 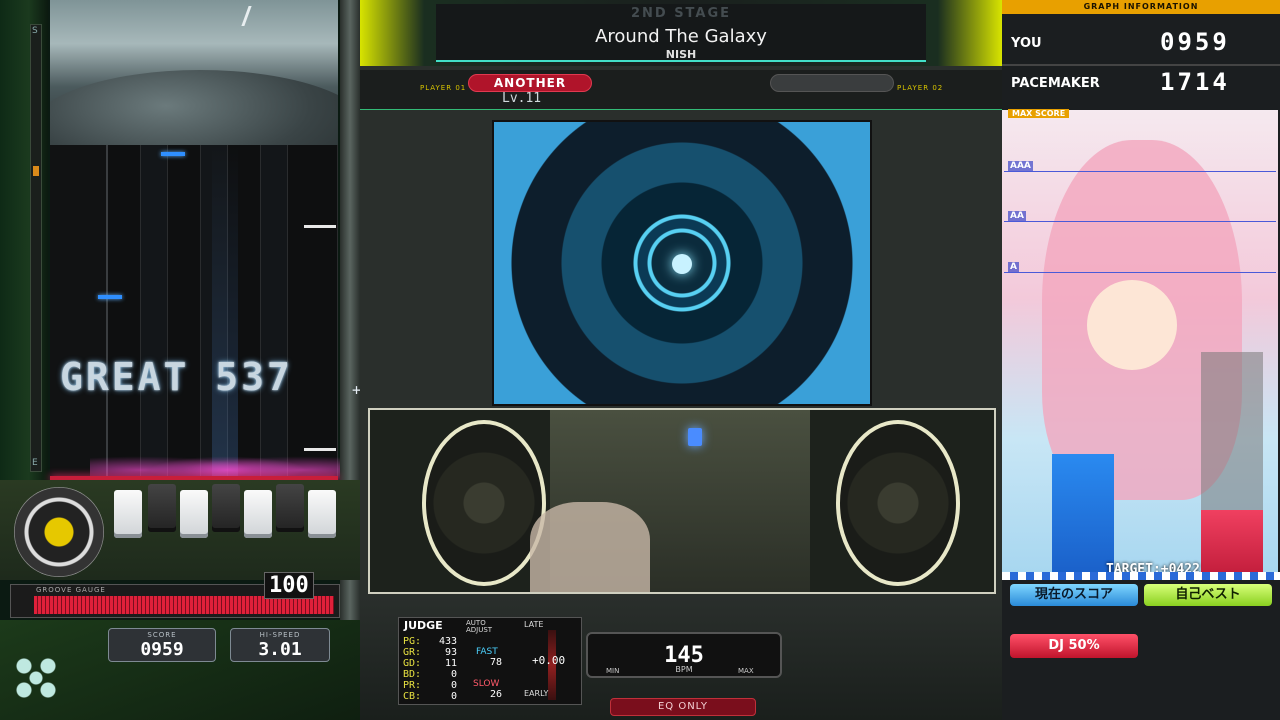 I want to click on timing-offset: +0.00, so click(x=549, y=660).